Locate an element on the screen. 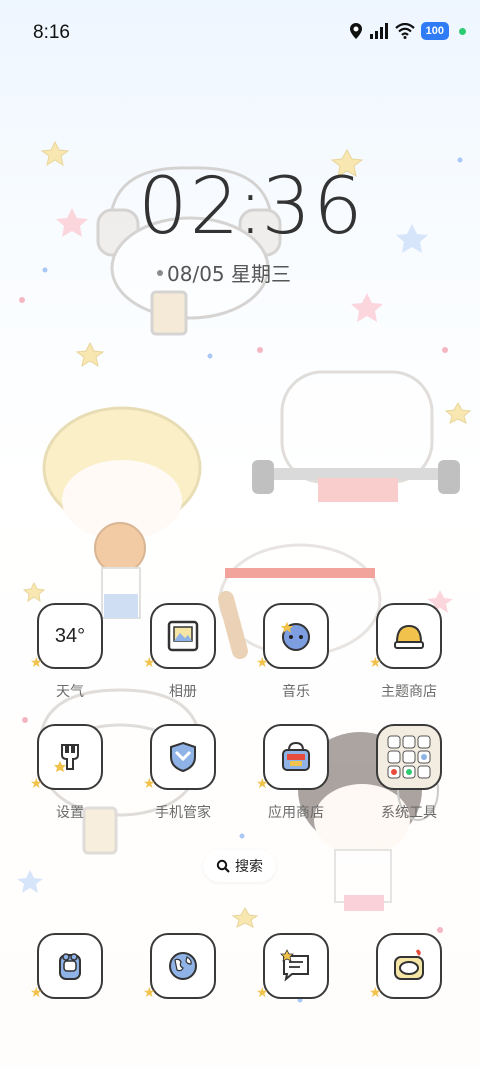 This screenshot has width=480, height=1067. search-label: 搜索 is located at coordinates (249, 867).